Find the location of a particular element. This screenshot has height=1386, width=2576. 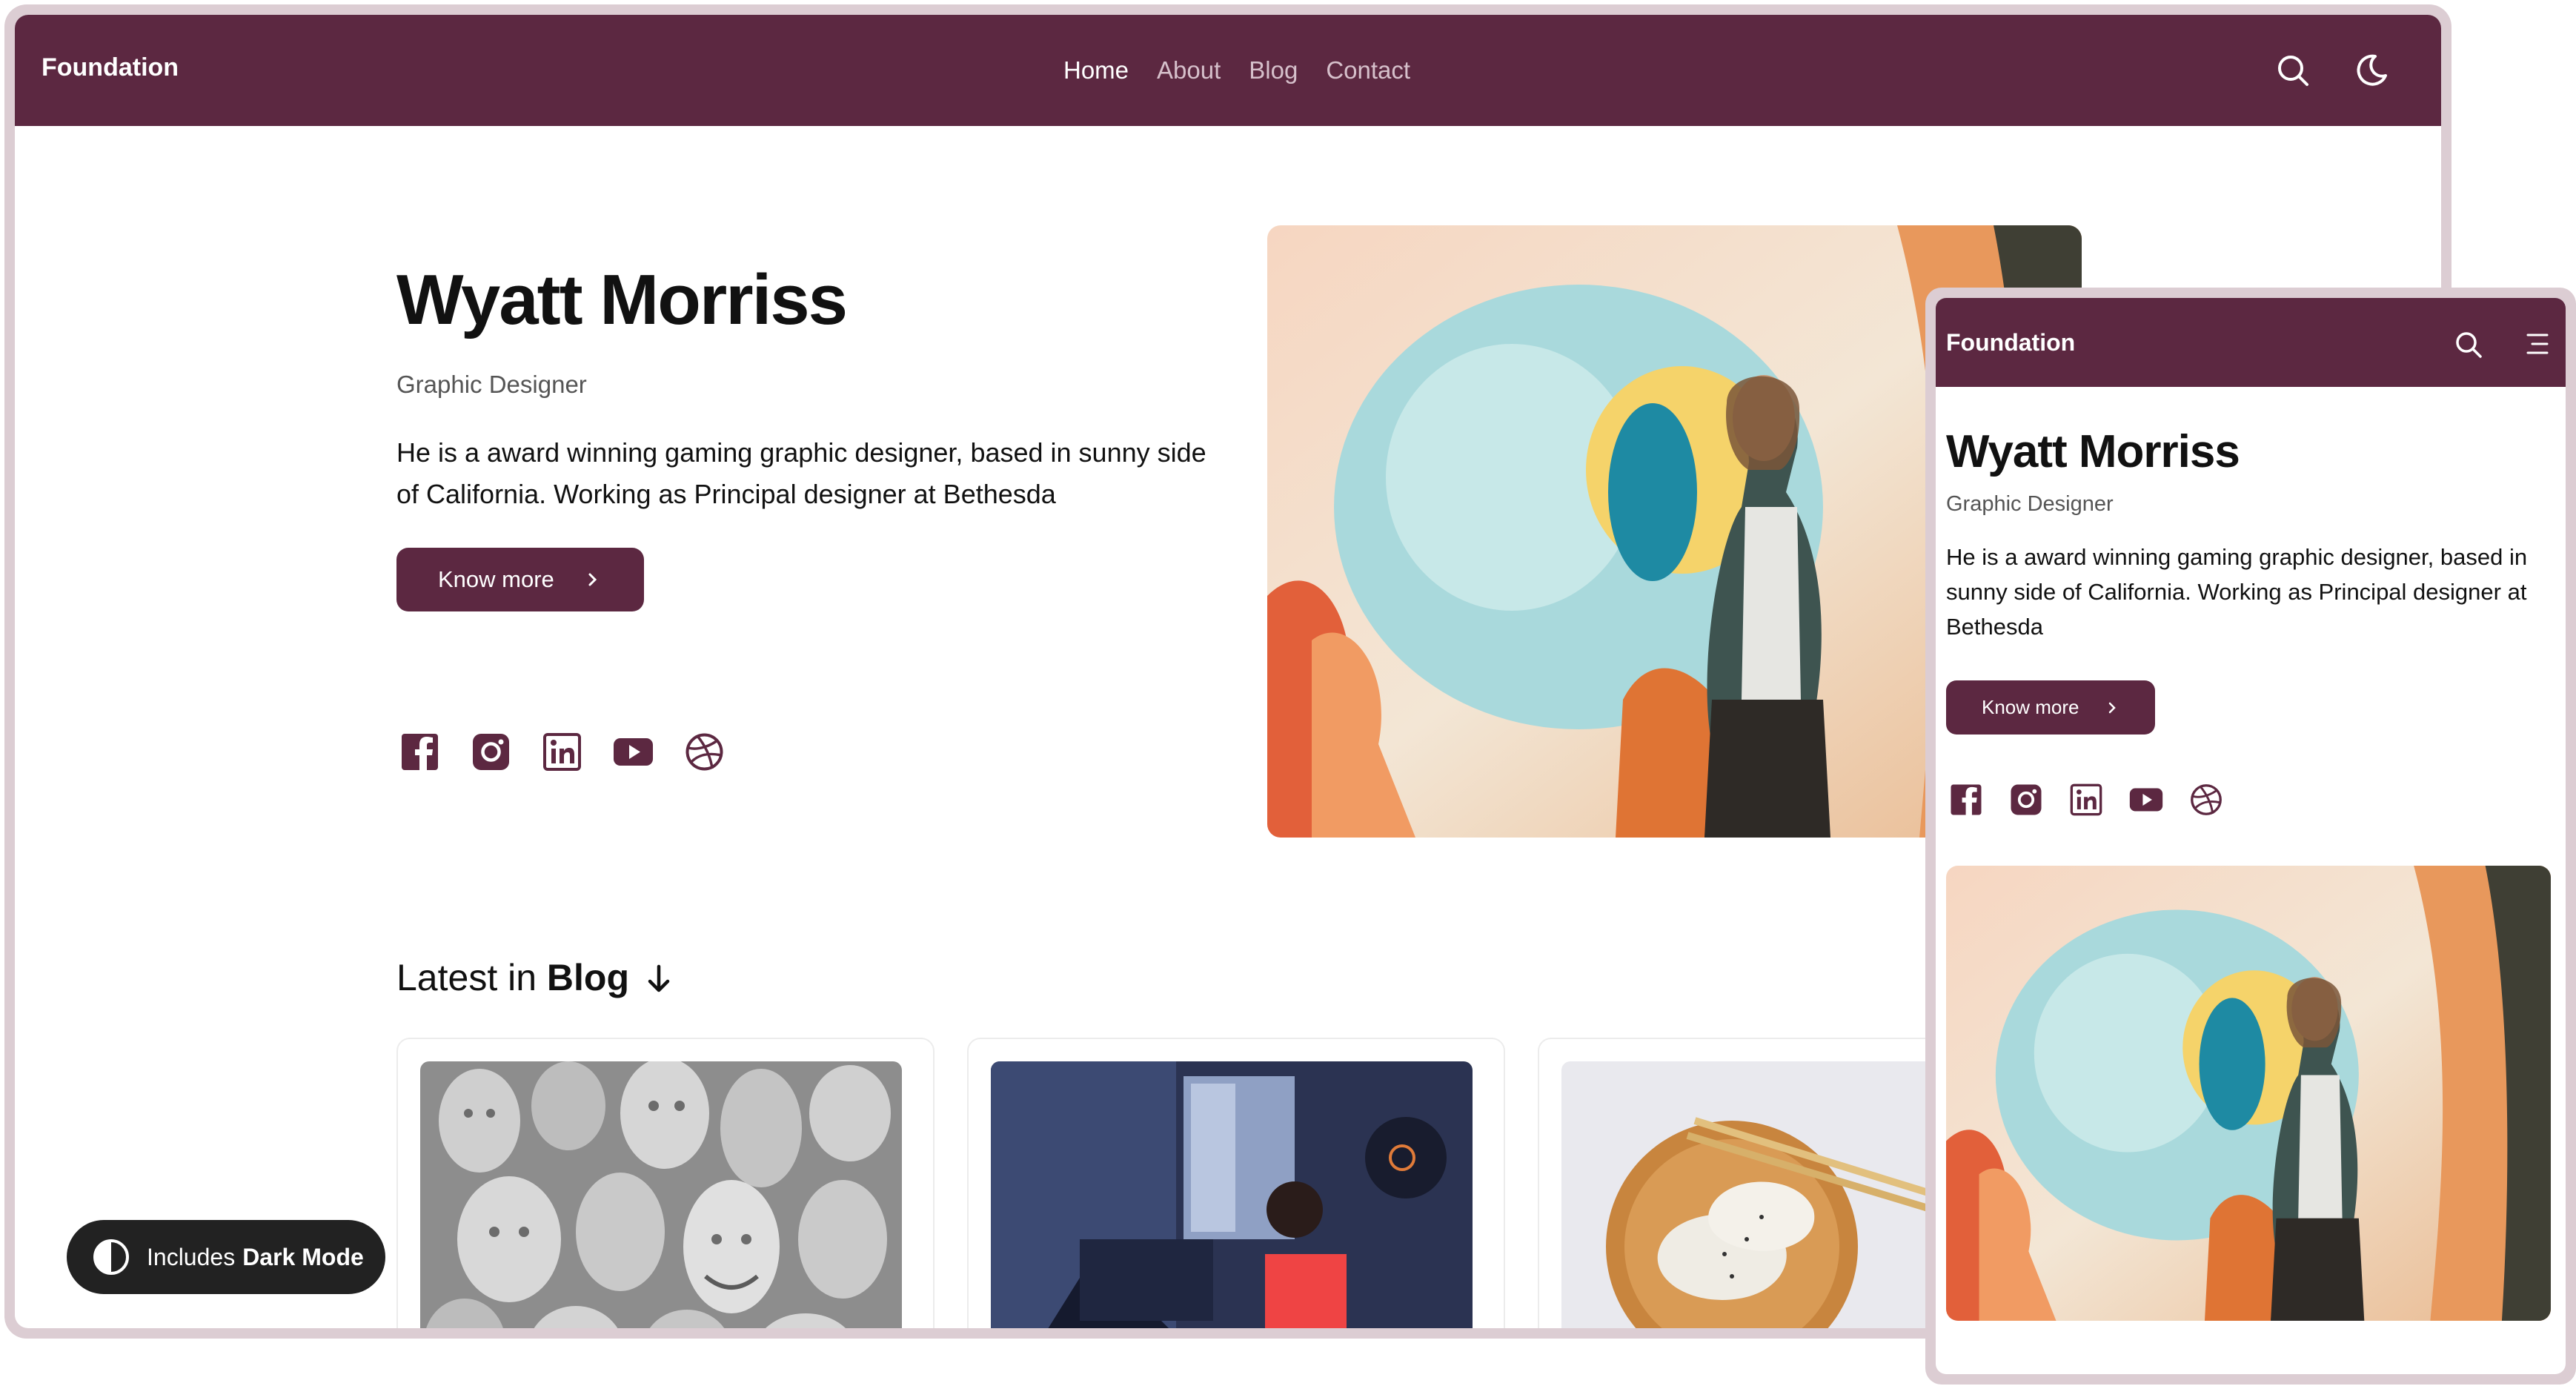

blog-heading: Latest in Blog is located at coordinates (534, 978).